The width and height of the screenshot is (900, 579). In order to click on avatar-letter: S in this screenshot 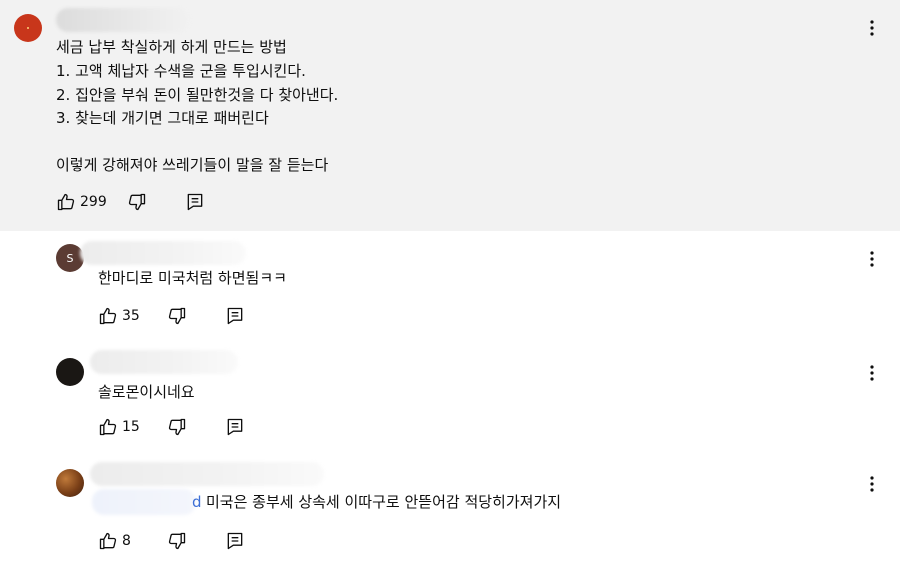, I will do `click(70, 258)`.